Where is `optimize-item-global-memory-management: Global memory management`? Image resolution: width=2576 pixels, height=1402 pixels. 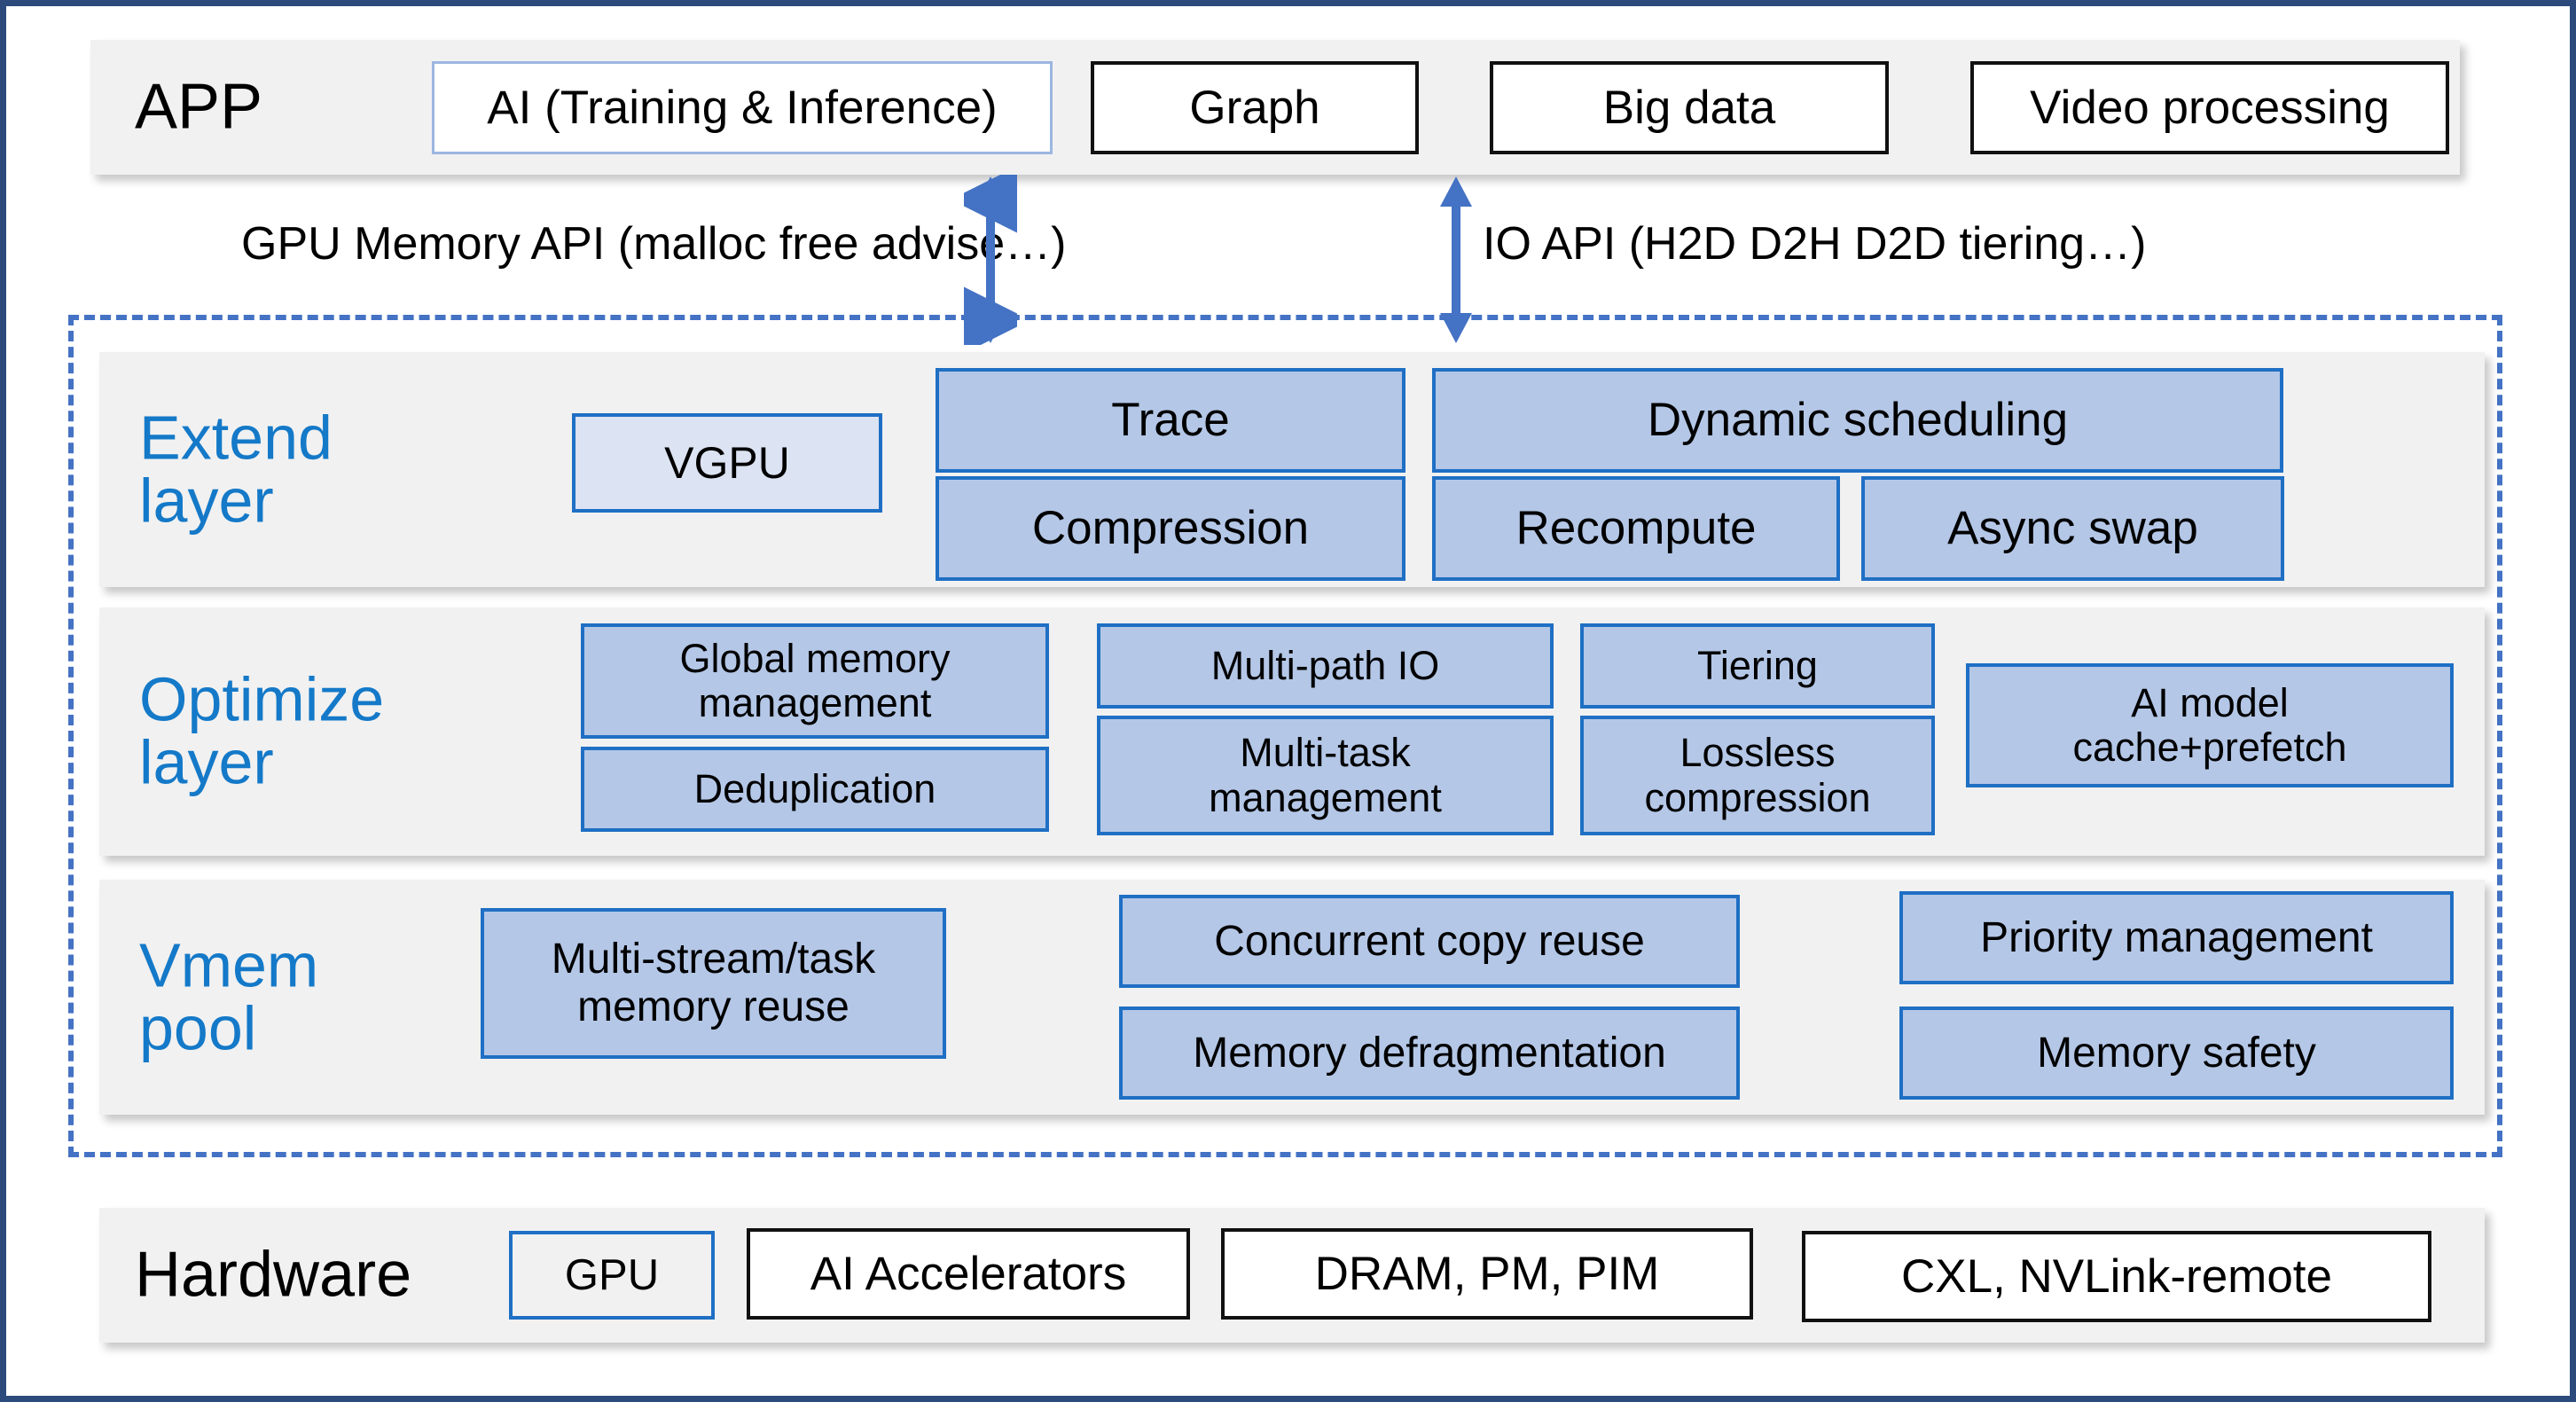 optimize-item-global-memory-management: Global memory management is located at coordinates (815, 681).